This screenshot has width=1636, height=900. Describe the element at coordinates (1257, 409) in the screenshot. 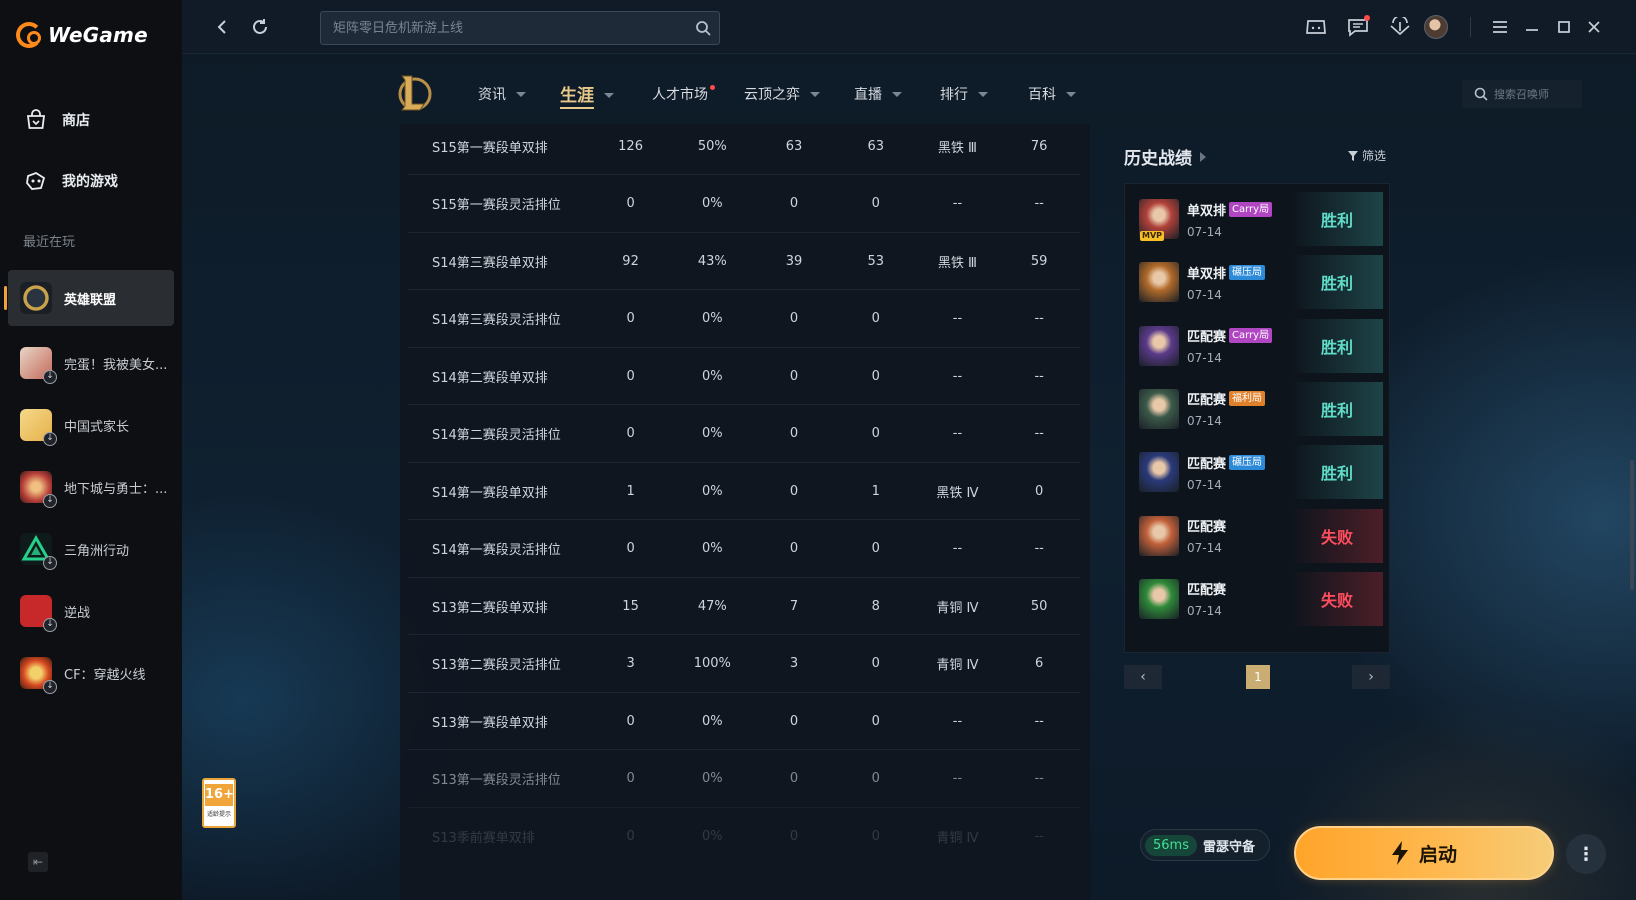

I see `match-item: 匹配赛 福利局 07-14 胜利` at that location.